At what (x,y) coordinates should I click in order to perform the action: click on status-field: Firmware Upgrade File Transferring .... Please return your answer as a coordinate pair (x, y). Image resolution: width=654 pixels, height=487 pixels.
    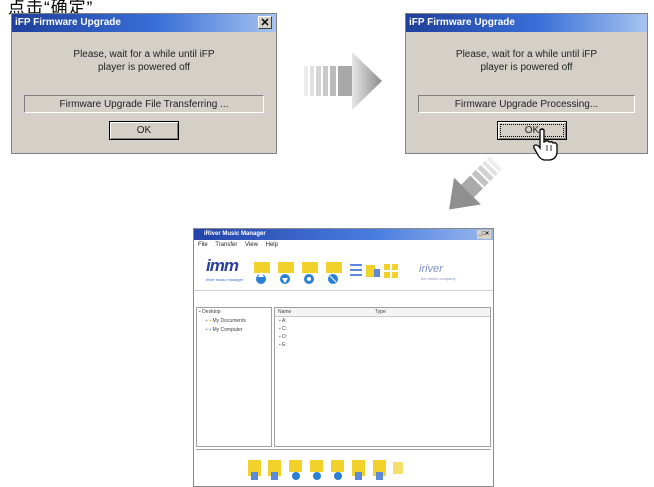
    Looking at the image, I should click on (144, 104).